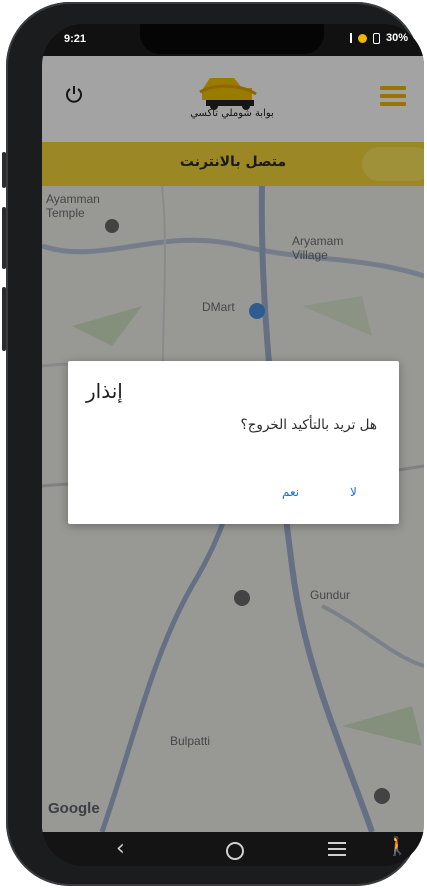  I want to click on back-icon: ‹, so click(120, 848).